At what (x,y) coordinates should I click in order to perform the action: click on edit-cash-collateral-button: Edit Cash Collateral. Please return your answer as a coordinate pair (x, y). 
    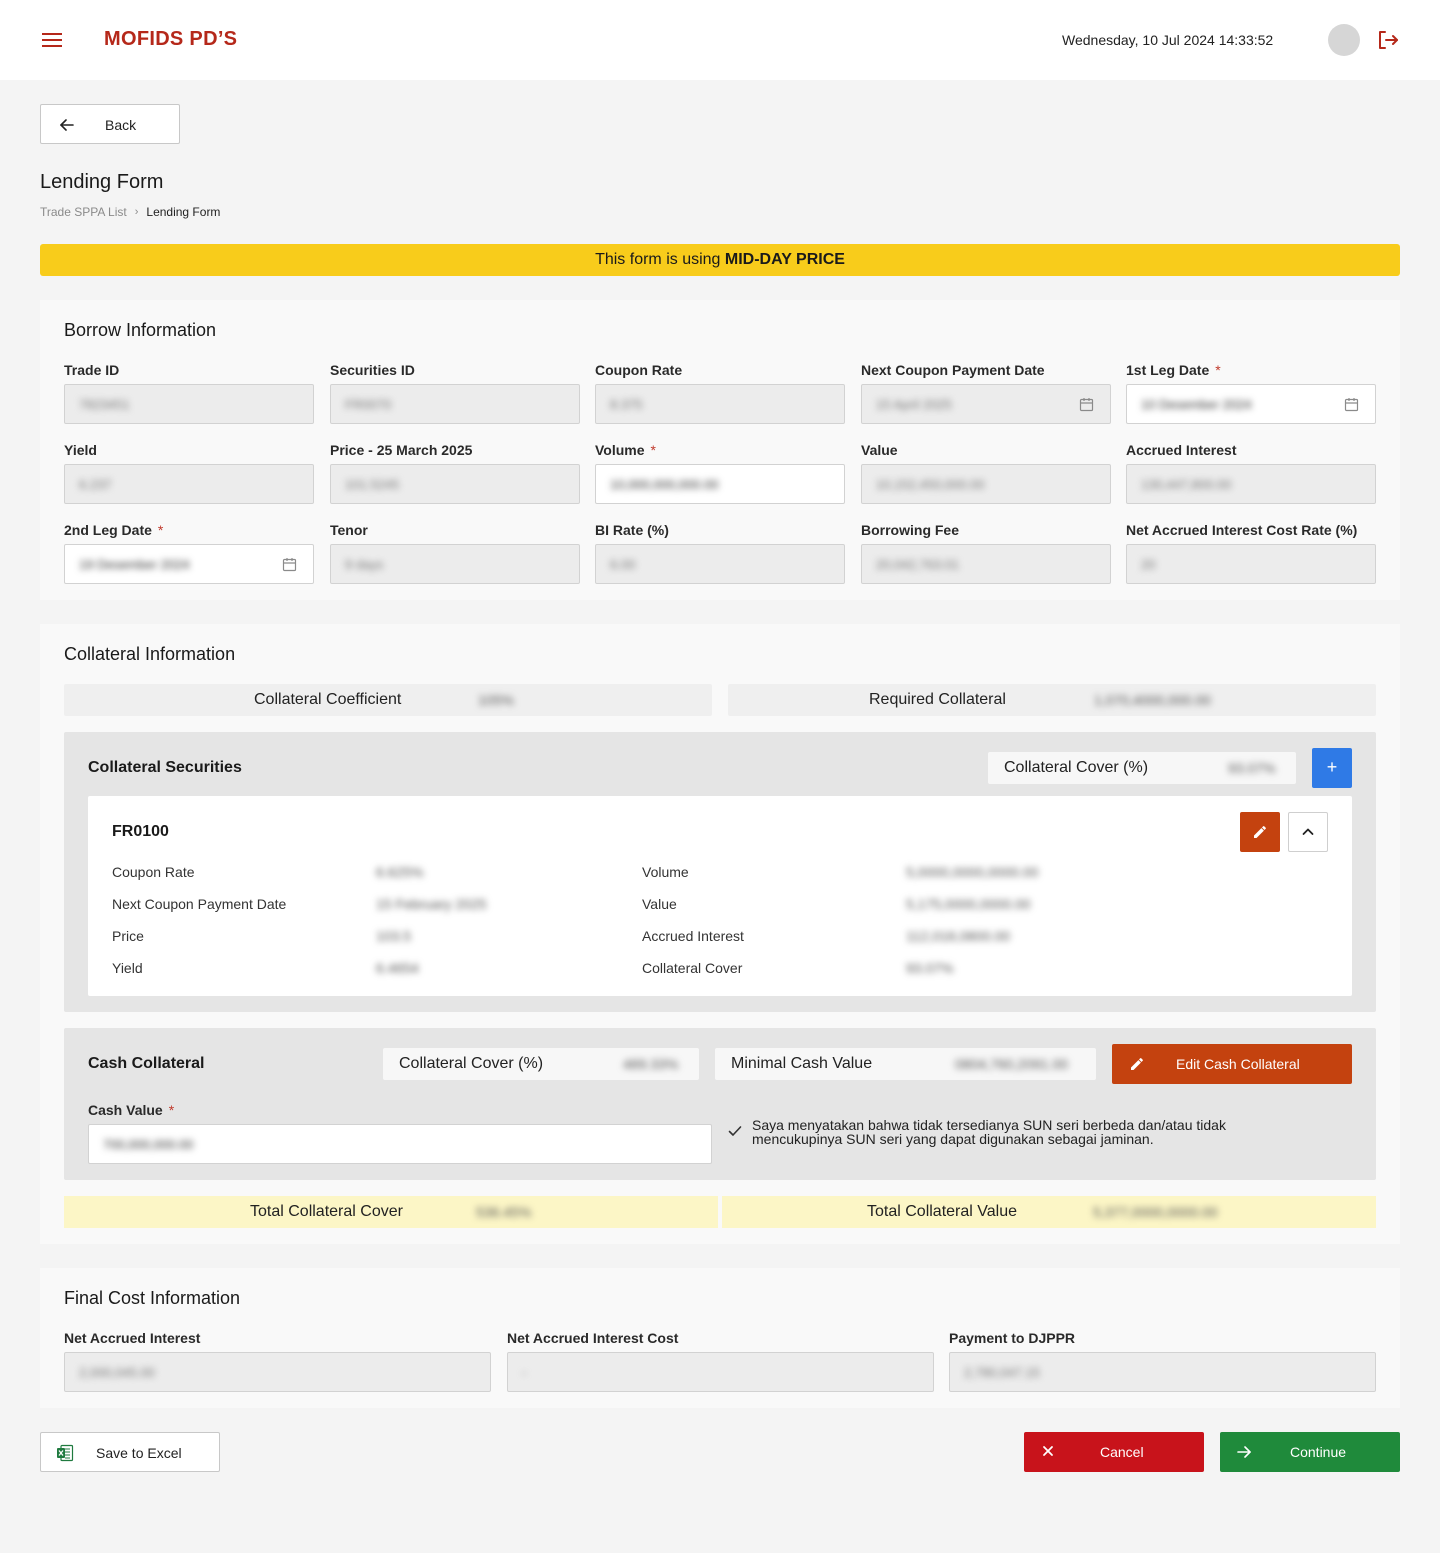
    Looking at the image, I should click on (1232, 1064).